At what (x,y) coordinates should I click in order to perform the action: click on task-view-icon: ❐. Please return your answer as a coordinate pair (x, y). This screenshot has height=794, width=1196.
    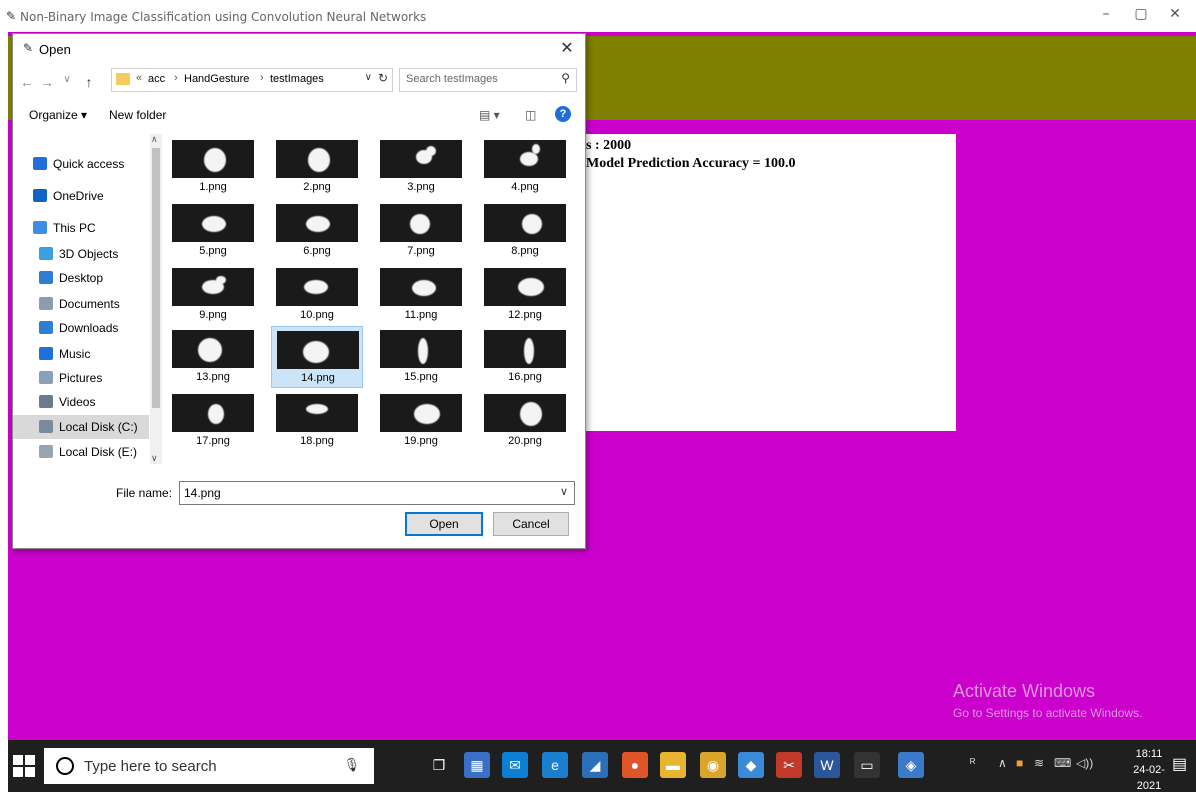
    Looking at the image, I should click on (439, 765).